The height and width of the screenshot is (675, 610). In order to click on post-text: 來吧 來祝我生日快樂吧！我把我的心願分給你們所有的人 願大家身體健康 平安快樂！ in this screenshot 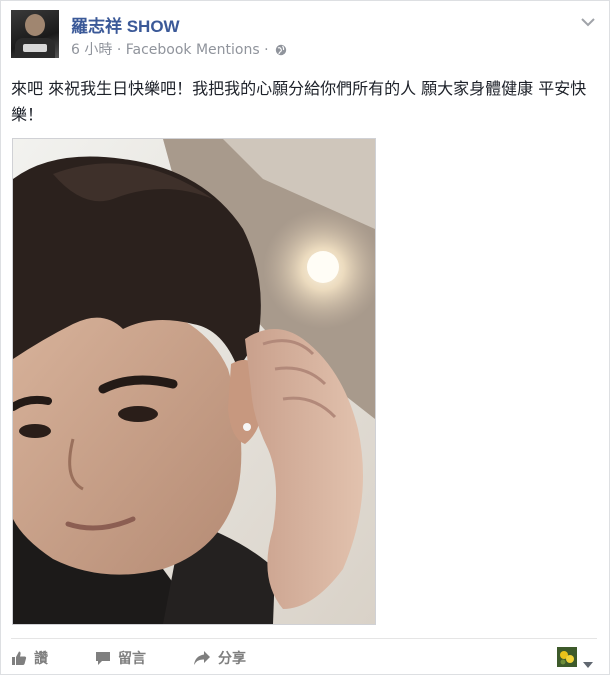, I will do `click(299, 101)`.